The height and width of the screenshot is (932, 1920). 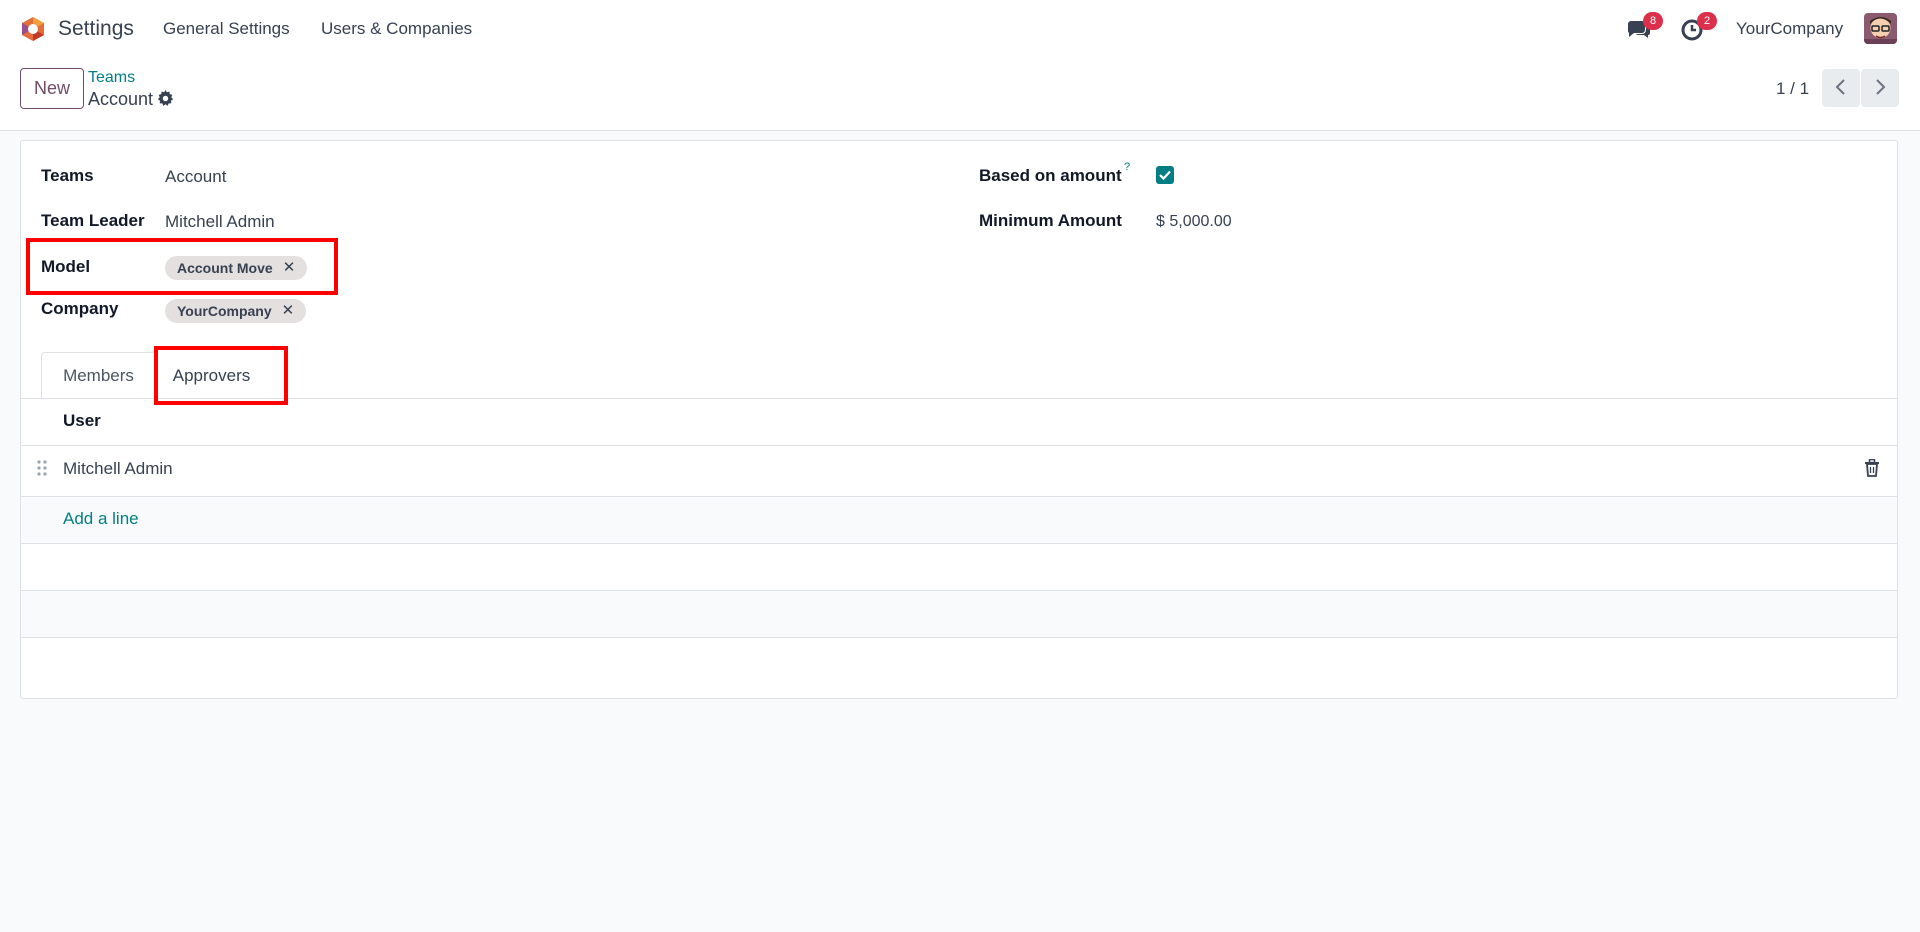 I want to click on table-row-user: Mitchell Admin, so click(x=118, y=469).